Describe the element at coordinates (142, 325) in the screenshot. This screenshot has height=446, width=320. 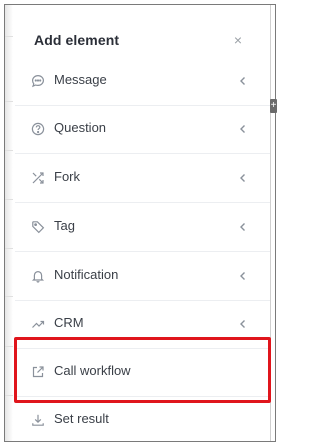
I see `menu-item-crm: CRM` at that location.